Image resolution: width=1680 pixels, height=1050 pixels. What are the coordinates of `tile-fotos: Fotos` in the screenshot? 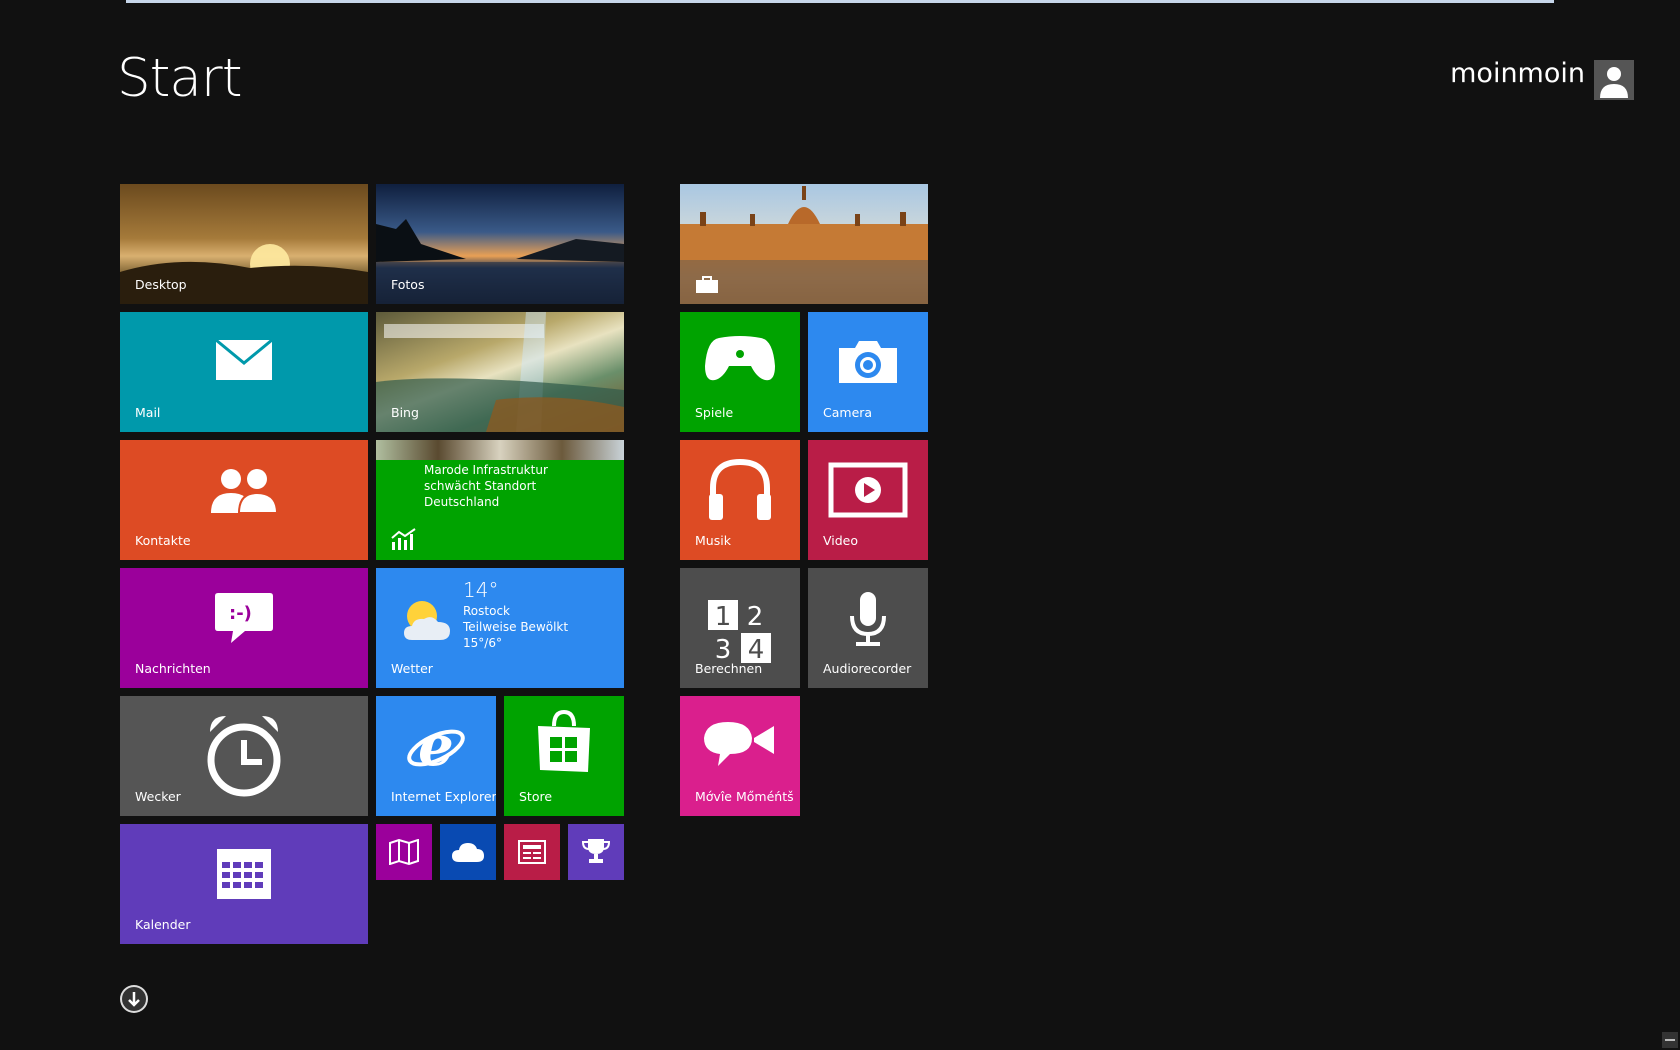 It's located at (500, 244).